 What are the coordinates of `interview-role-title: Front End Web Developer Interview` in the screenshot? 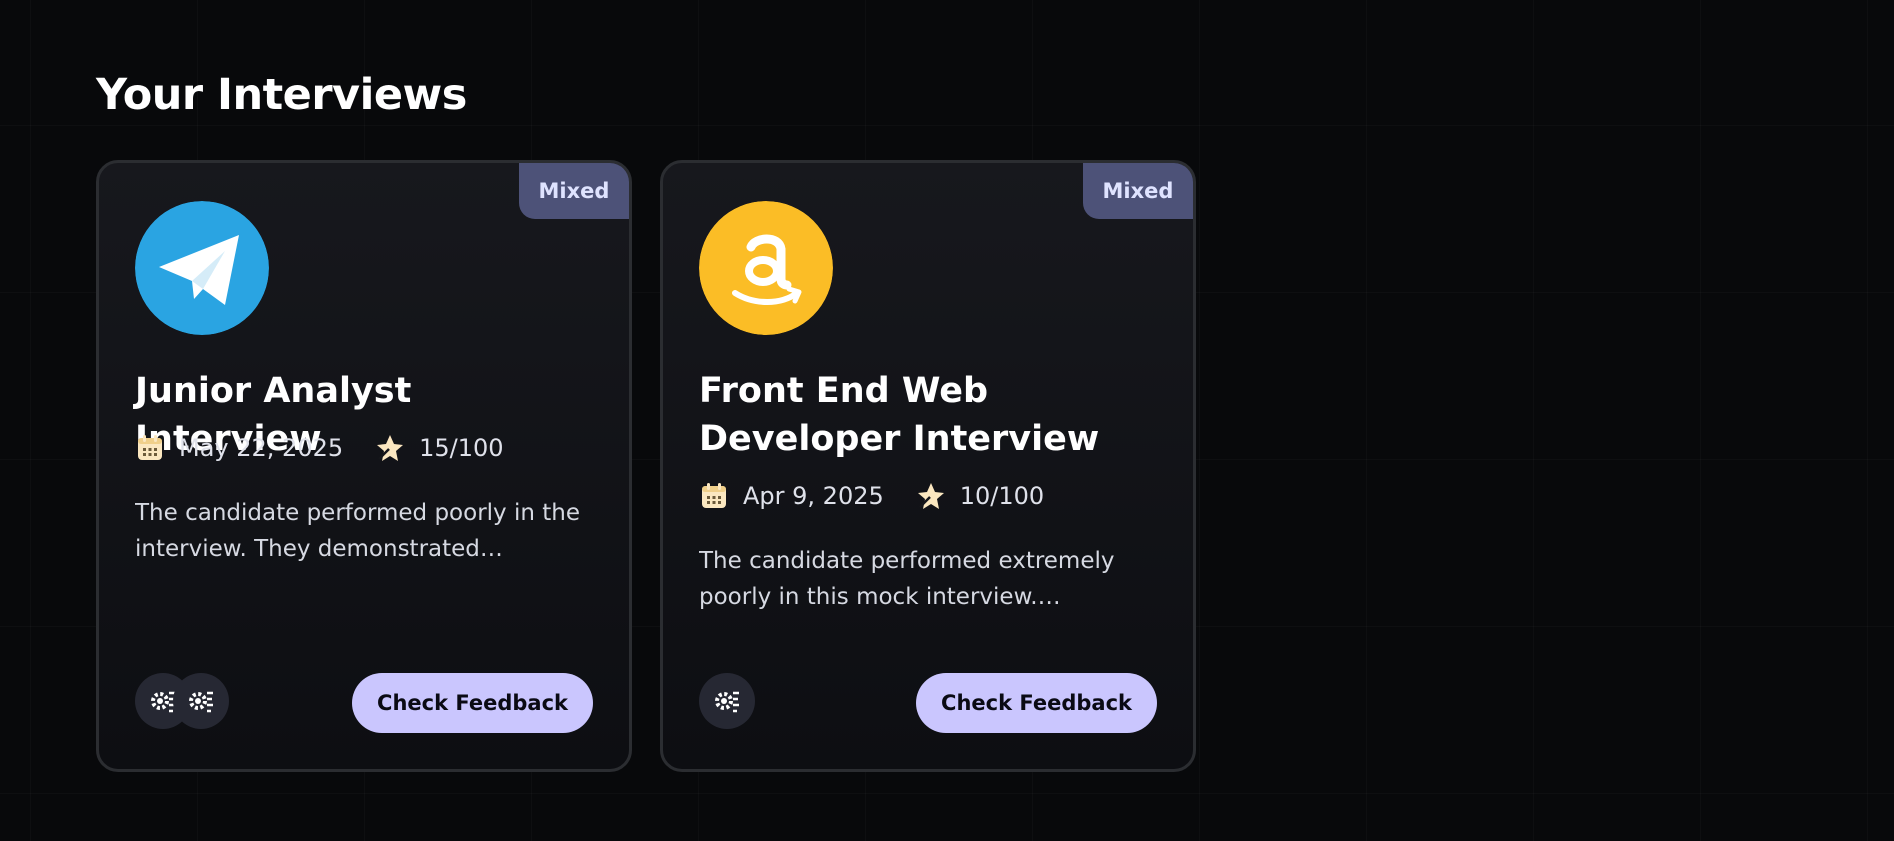 It's located at (899, 415).